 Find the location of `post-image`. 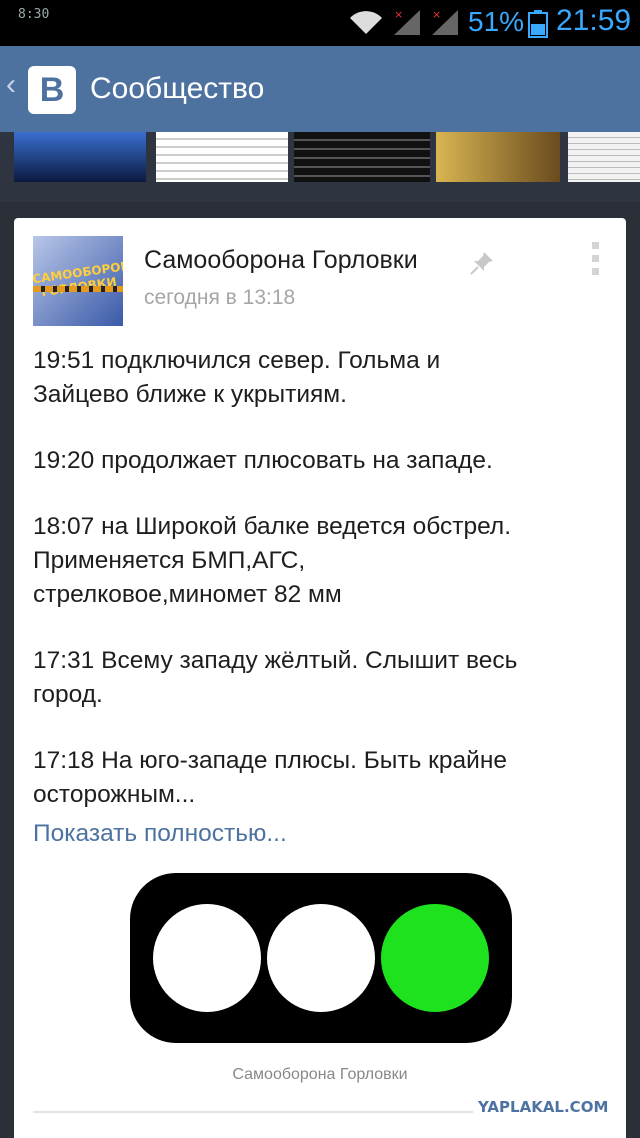

post-image is located at coordinates (321, 960).